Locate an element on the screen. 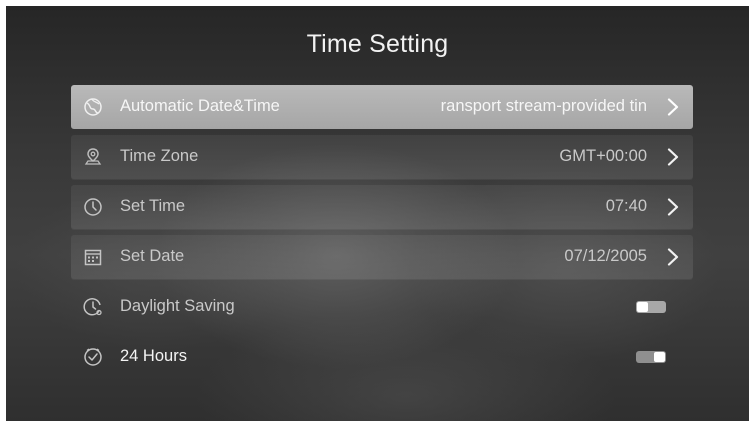 The image size is (756, 427). globe-icon is located at coordinates (93, 107).